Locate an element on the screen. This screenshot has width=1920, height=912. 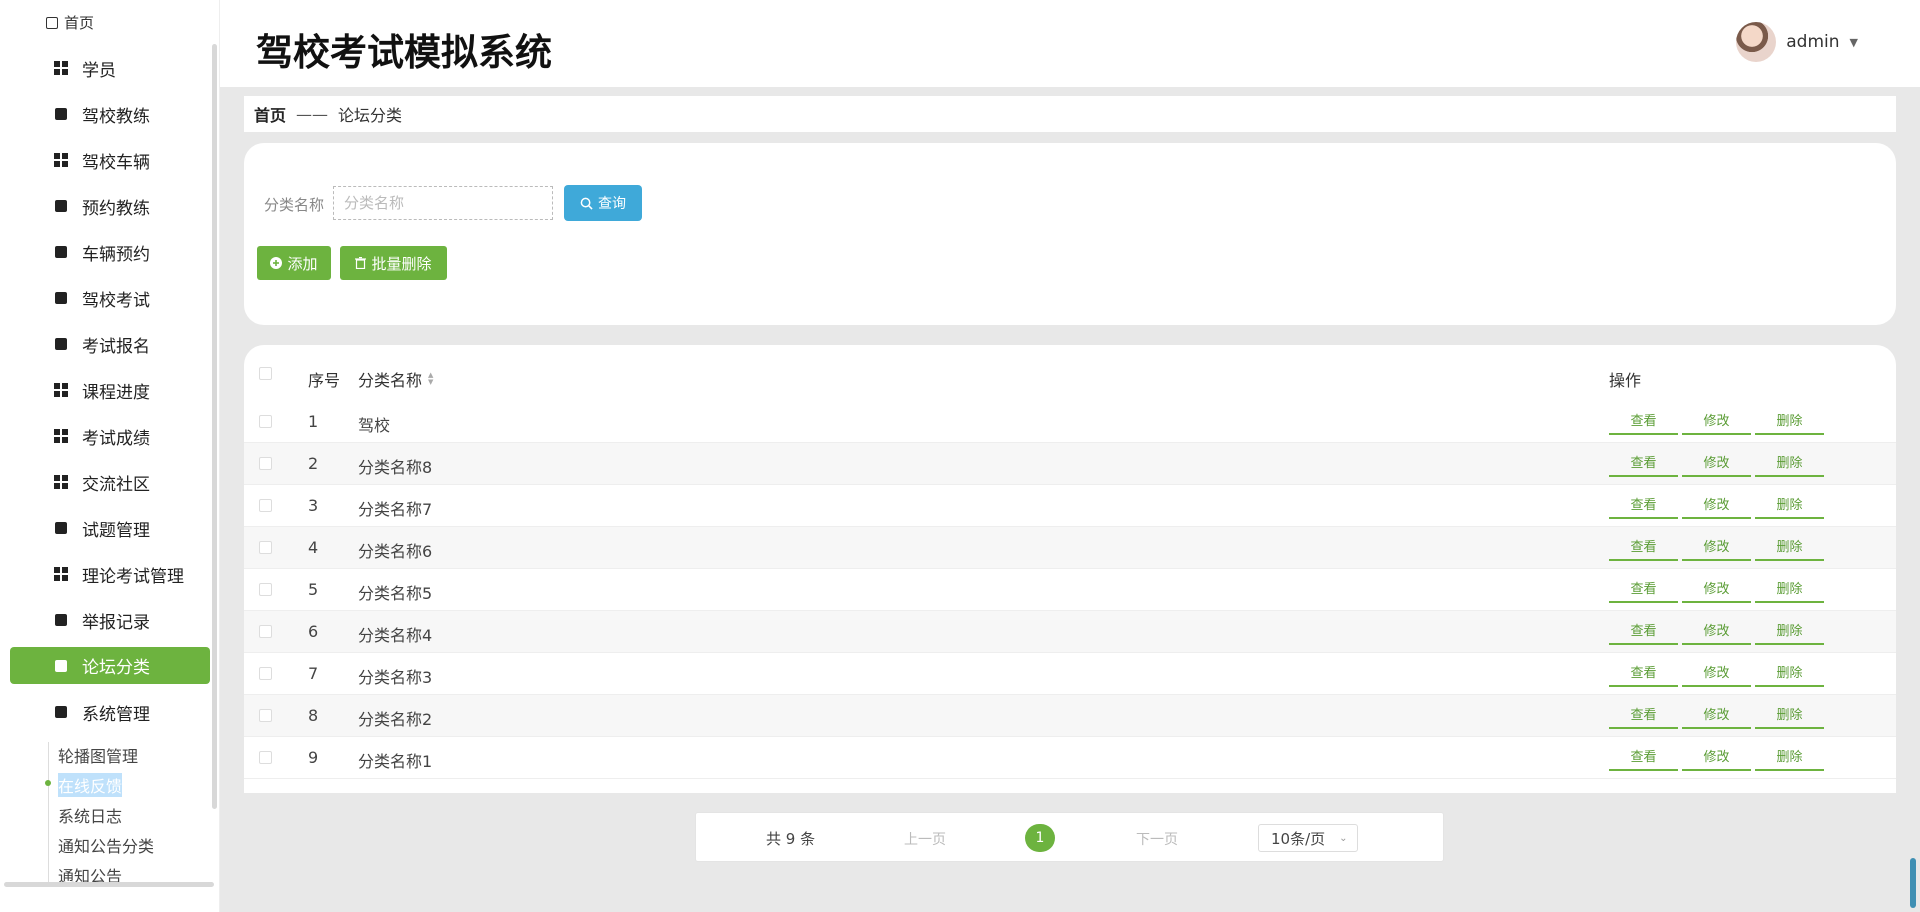
sidebar-item-home: 首页 is located at coordinates (70, 22).